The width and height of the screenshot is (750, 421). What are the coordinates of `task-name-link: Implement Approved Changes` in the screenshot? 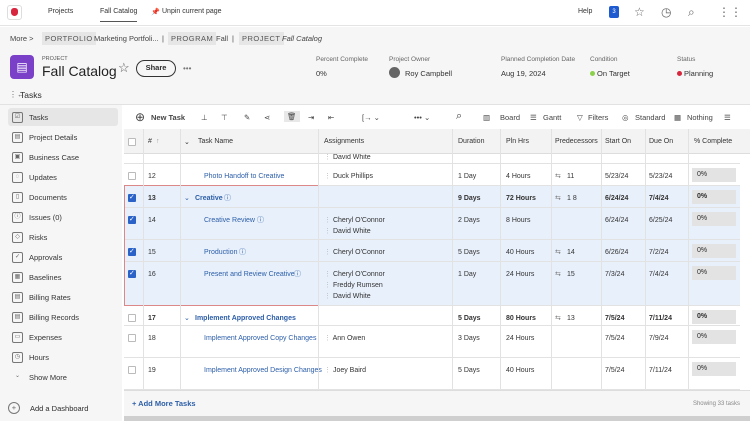 It's located at (254, 318).